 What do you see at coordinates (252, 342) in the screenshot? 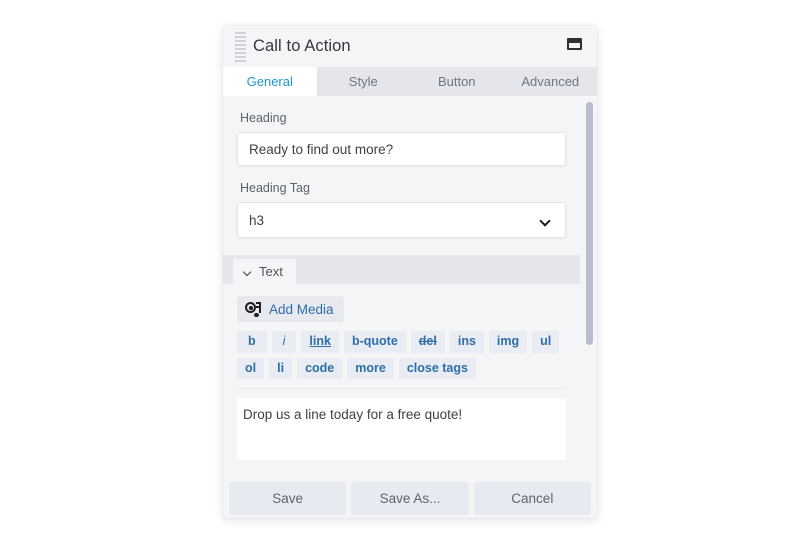
I see `quicktag-b: b` at bounding box center [252, 342].